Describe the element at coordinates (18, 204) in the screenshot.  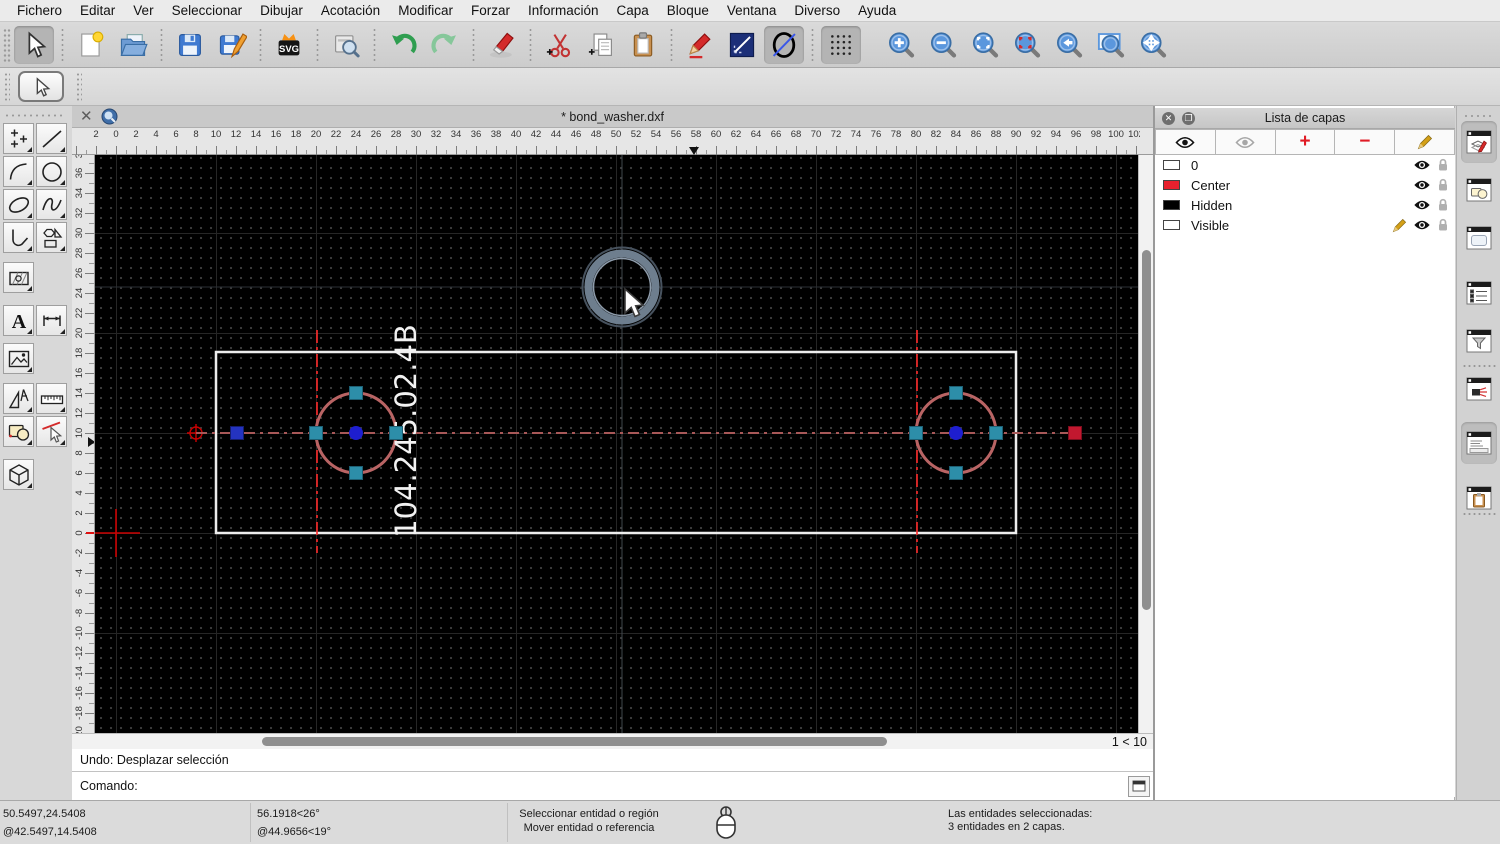
I see `tool-ellipse-button` at that location.